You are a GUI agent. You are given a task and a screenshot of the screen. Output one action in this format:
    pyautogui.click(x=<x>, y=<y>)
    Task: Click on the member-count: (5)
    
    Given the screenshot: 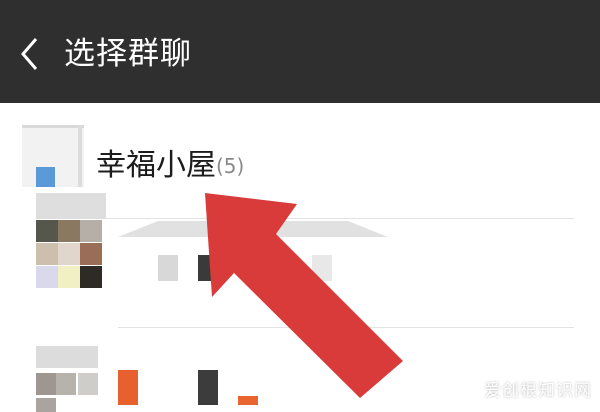 What is the action you would take?
    pyautogui.click(x=230, y=166)
    